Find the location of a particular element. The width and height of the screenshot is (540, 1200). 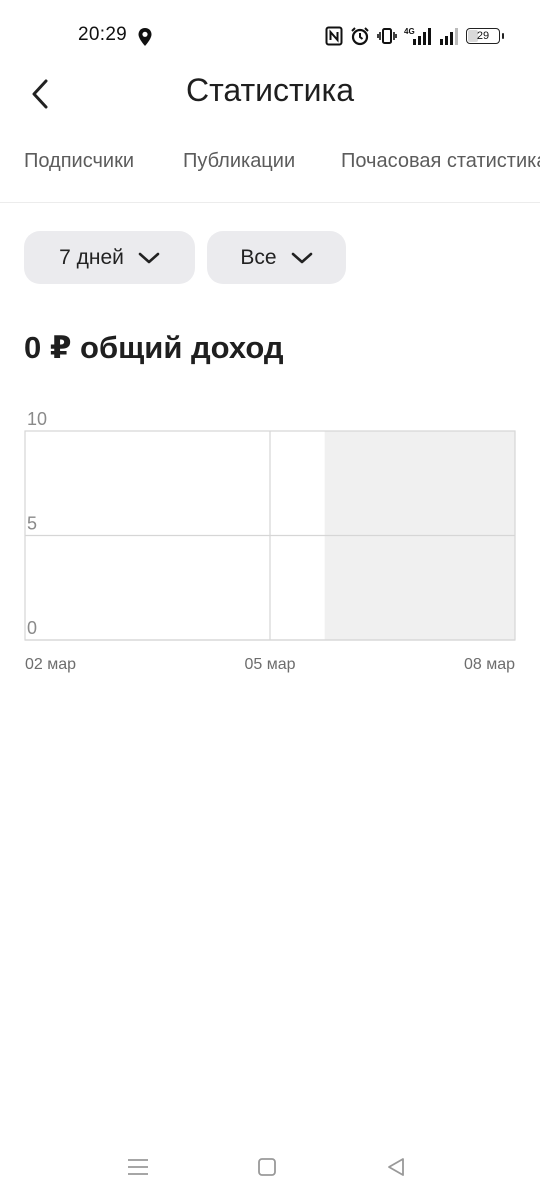

tab-subscribers: Подписчики is located at coordinates (79, 161).